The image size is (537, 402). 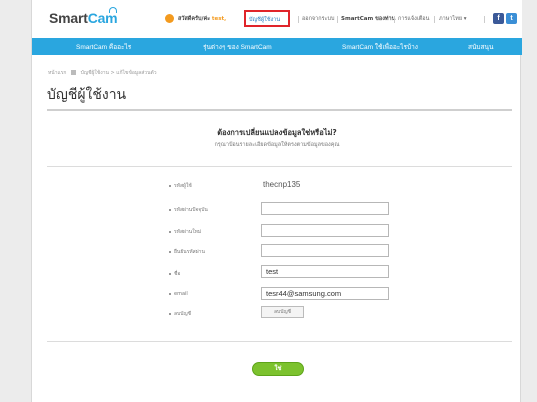 I want to click on email-label: email, so click(x=178, y=294).